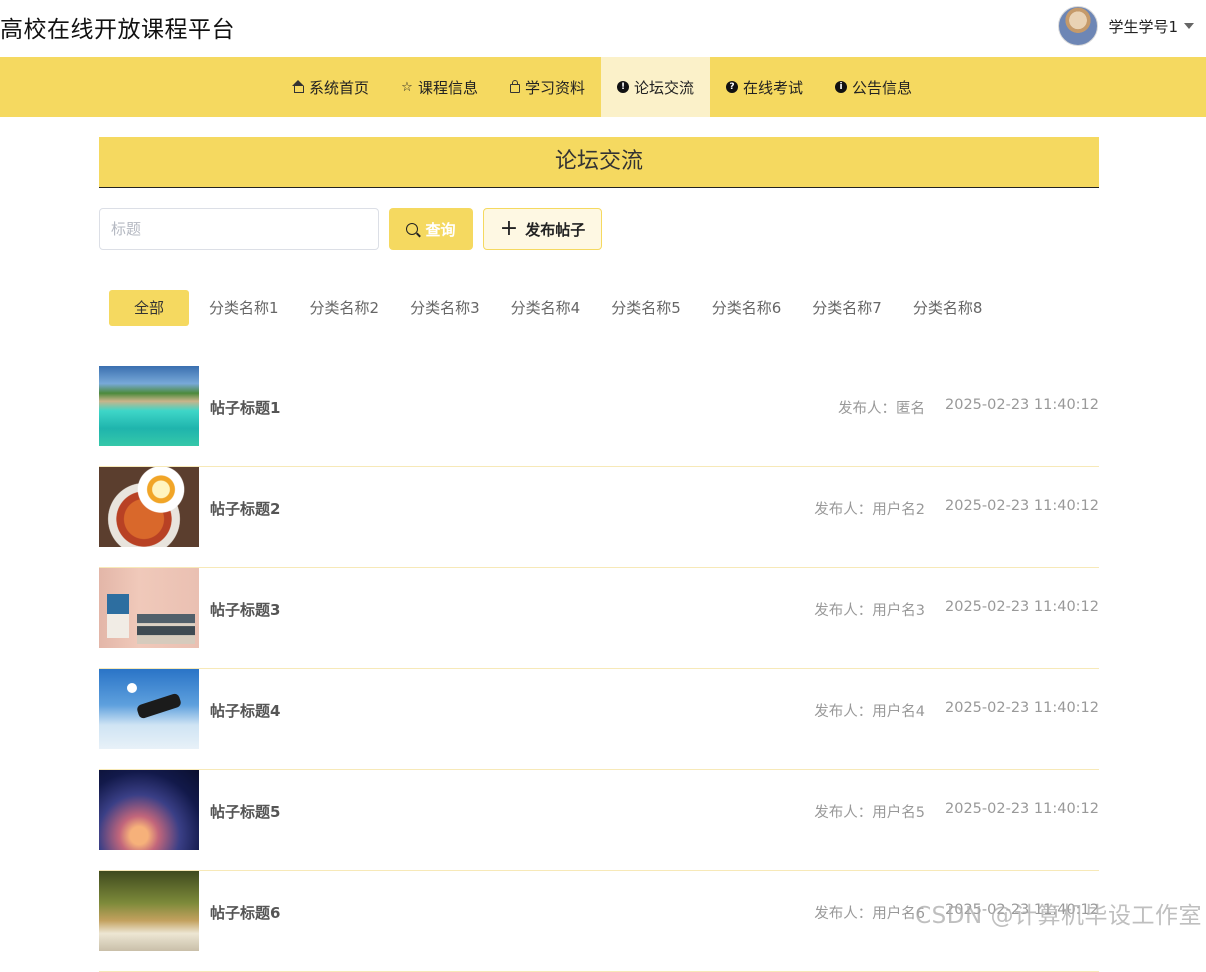 Image resolution: width=1206 pixels, height=972 pixels. What do you see at coordinates (732, 87) in the screenshot?
I see `question-circle-icon: ?` at bounding box center [732, 87].